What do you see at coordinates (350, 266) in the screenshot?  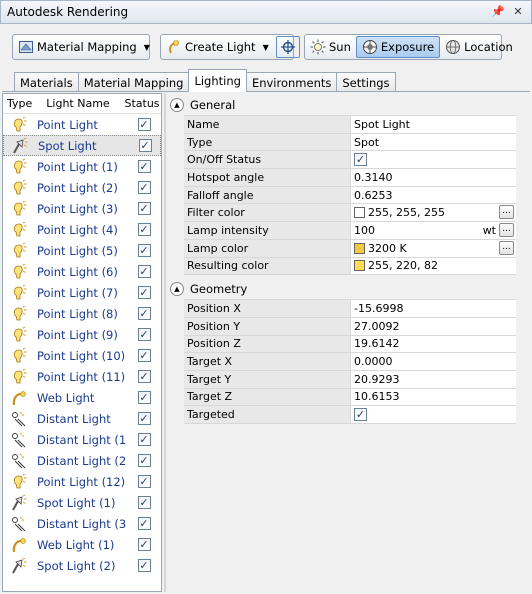 I see `property-row: Resulting color 255, 220, 82` at bounding box center [350, 266].